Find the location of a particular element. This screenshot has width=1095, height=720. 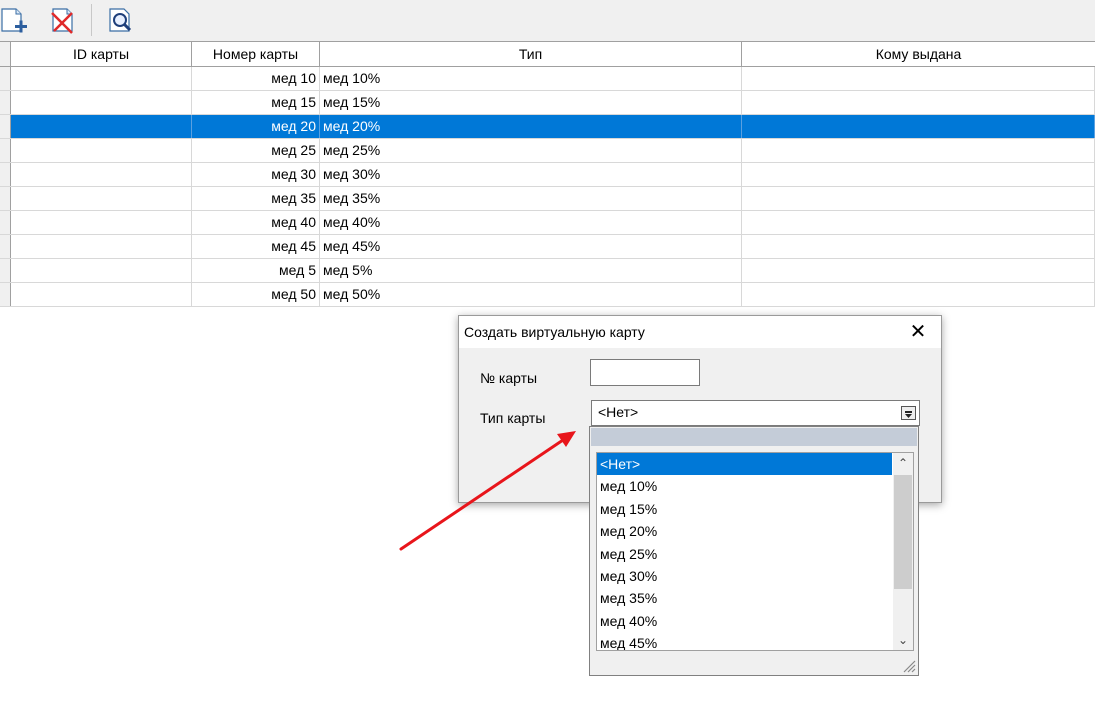

column-header-issued-to: Кому выдана is located at coordinates (918, 54).